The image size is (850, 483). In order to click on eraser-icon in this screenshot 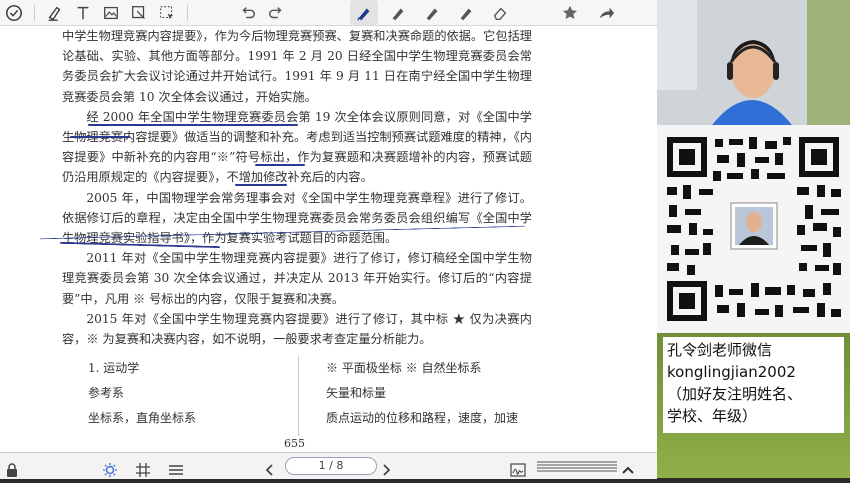, I will do `click(500, 13)`.